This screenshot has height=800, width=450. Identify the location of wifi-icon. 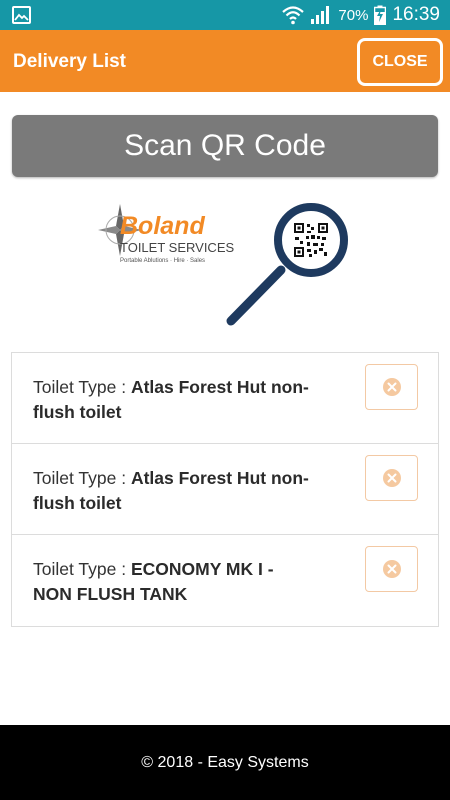
(293, 15).